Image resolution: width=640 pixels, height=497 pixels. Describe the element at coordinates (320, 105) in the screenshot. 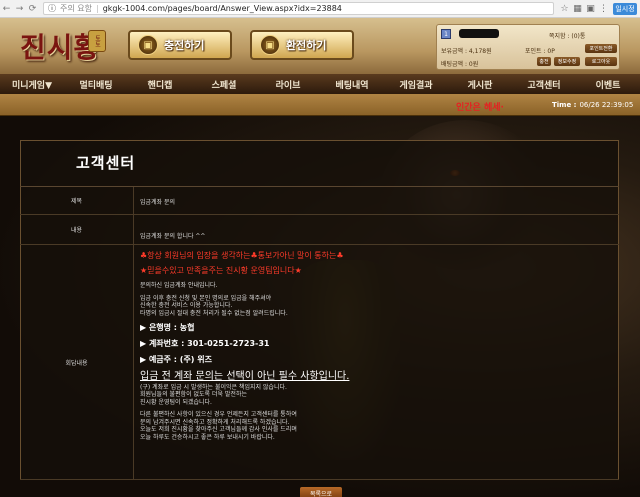

I see `sub-bar: 인간은 헤세· Time :06/26 22:39:05` at that location.